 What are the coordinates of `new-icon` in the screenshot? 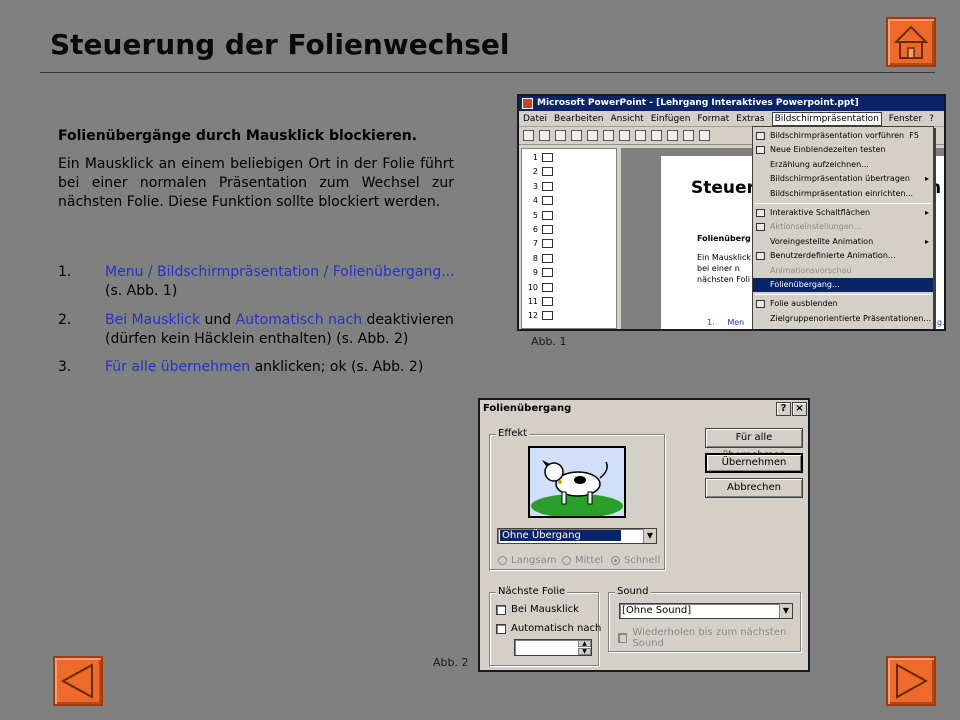 It's located at (528, 135).